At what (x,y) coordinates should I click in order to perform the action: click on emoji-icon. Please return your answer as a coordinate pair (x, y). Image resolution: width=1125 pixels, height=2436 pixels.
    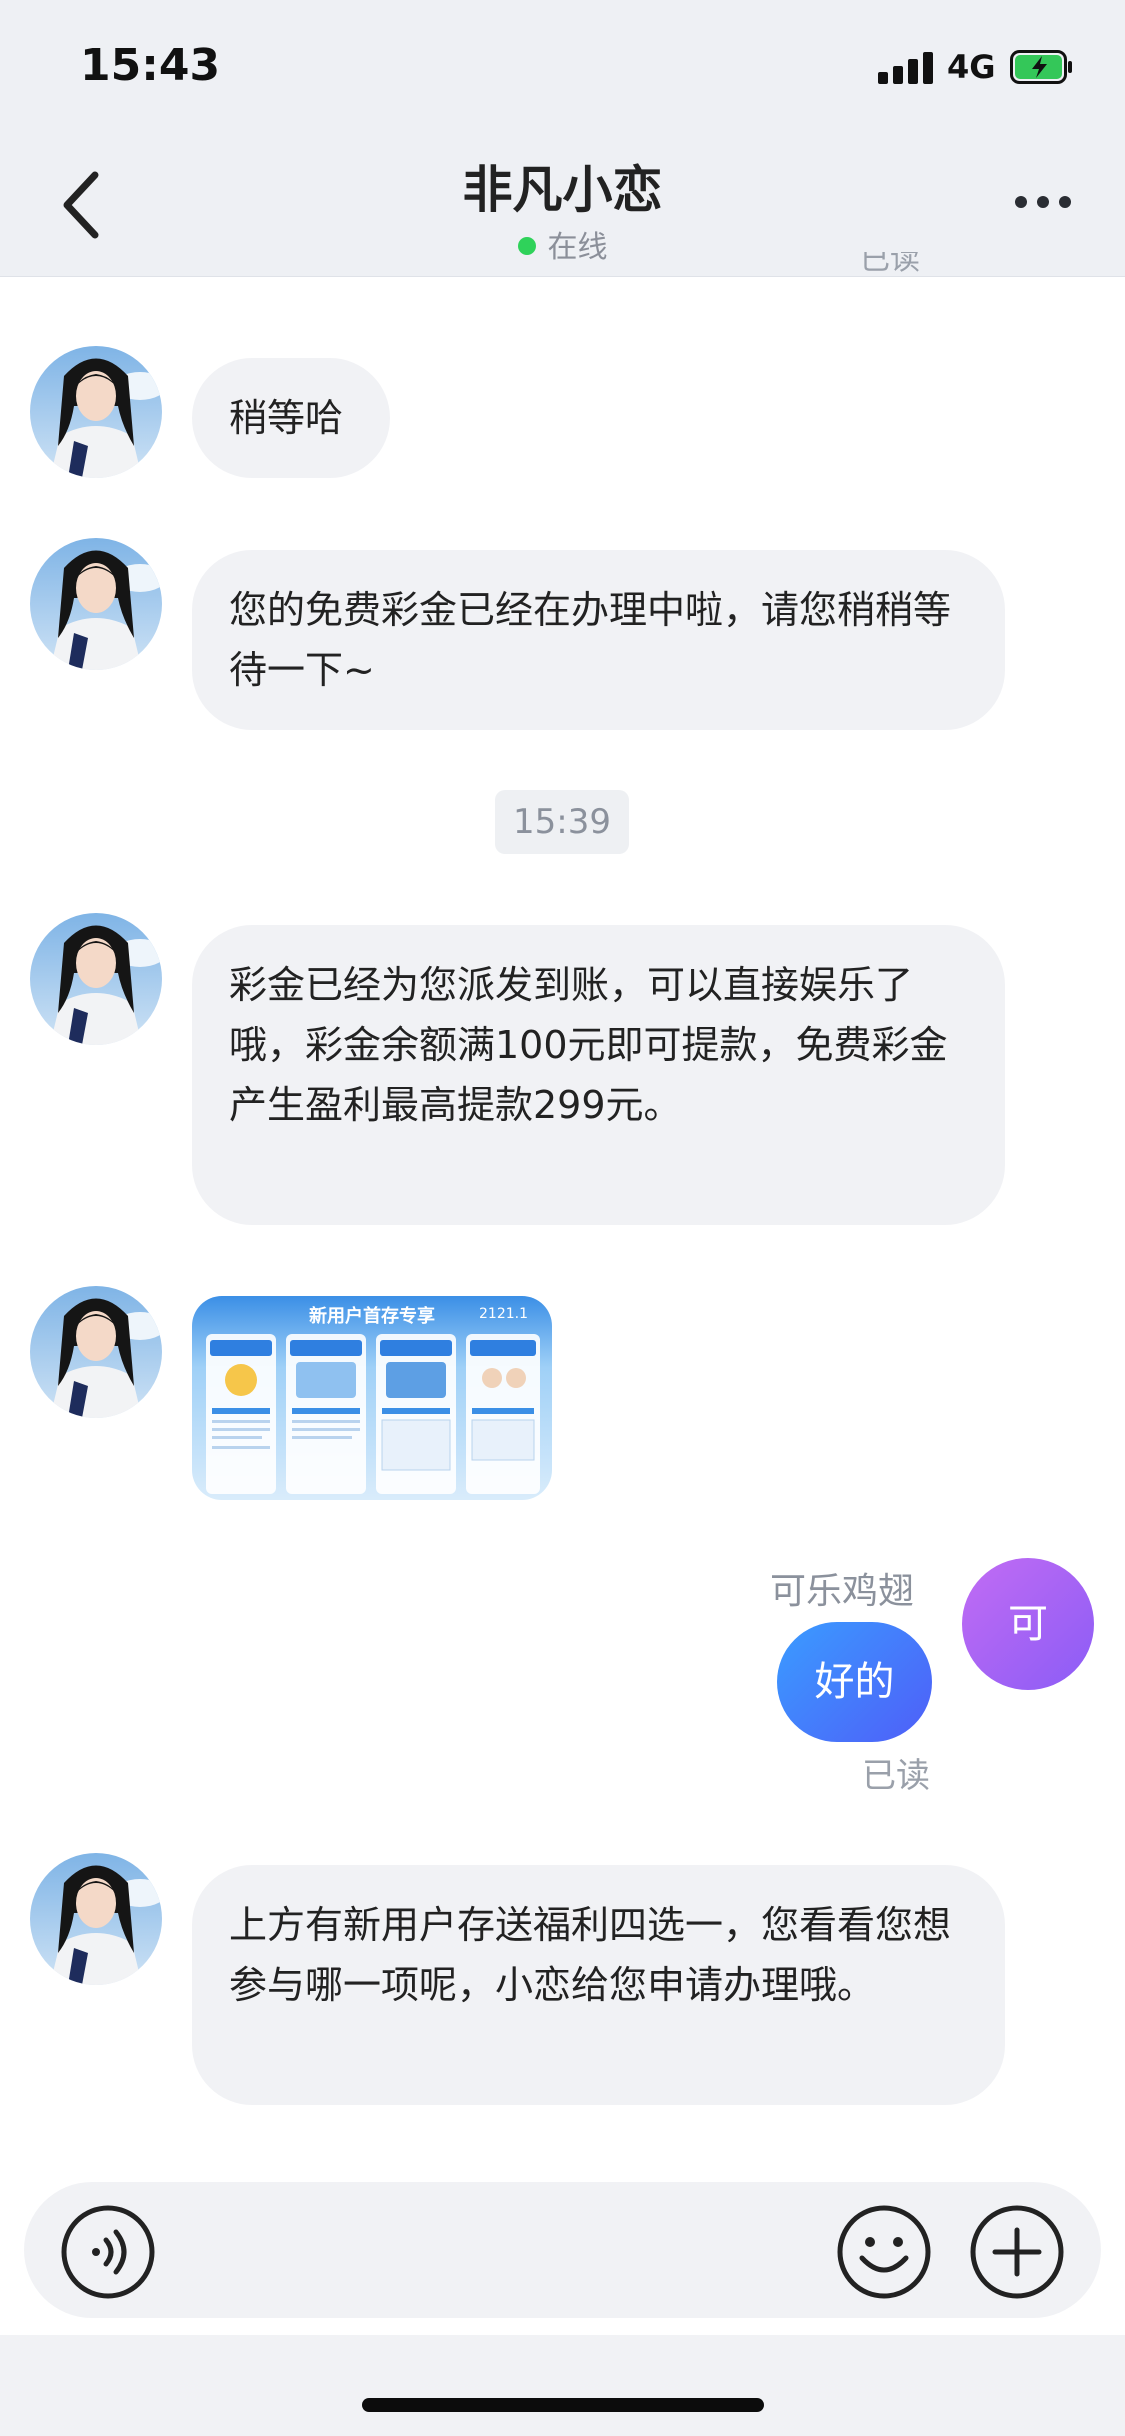
    Looking at the image, I should click on (884, 2252).